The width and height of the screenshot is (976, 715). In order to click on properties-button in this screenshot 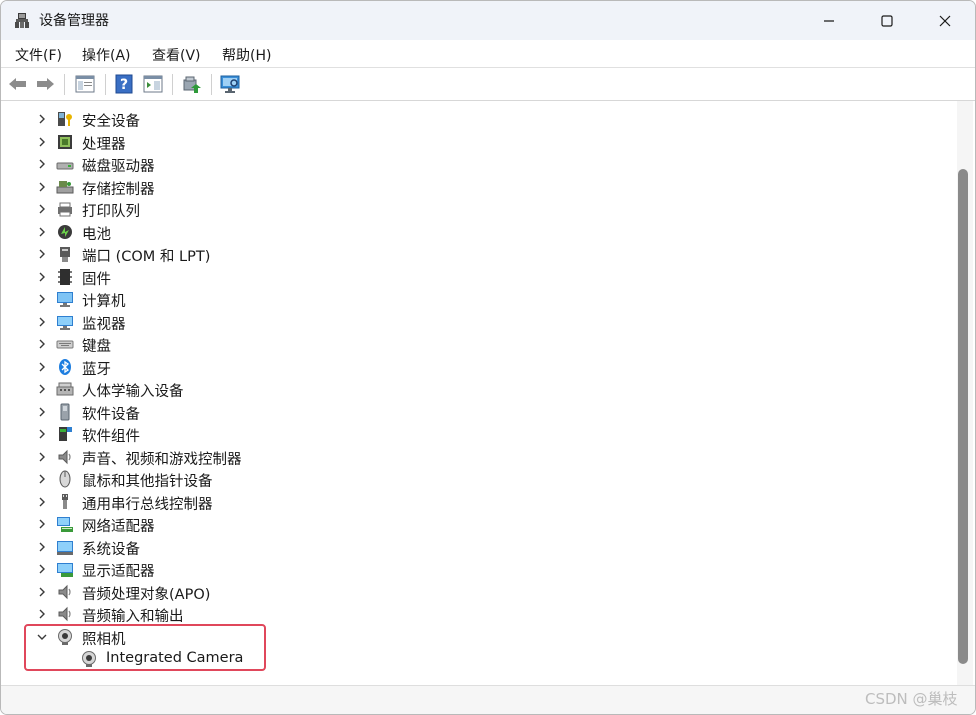, I will do `click(85, 84)`.